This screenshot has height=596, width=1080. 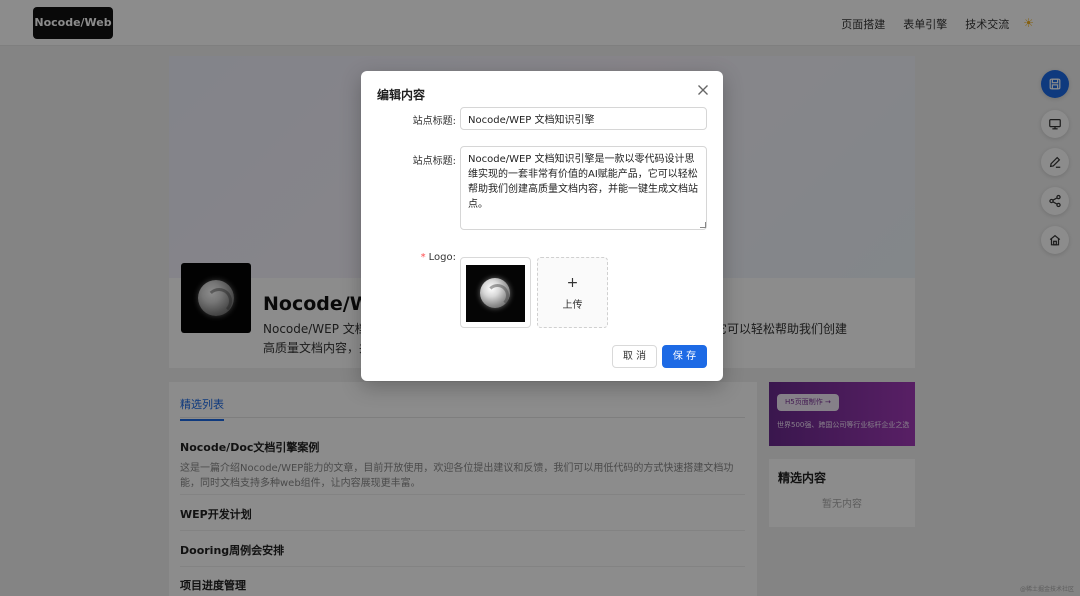 I want to click on upload-label: 上传, so click(x=572, y=305).